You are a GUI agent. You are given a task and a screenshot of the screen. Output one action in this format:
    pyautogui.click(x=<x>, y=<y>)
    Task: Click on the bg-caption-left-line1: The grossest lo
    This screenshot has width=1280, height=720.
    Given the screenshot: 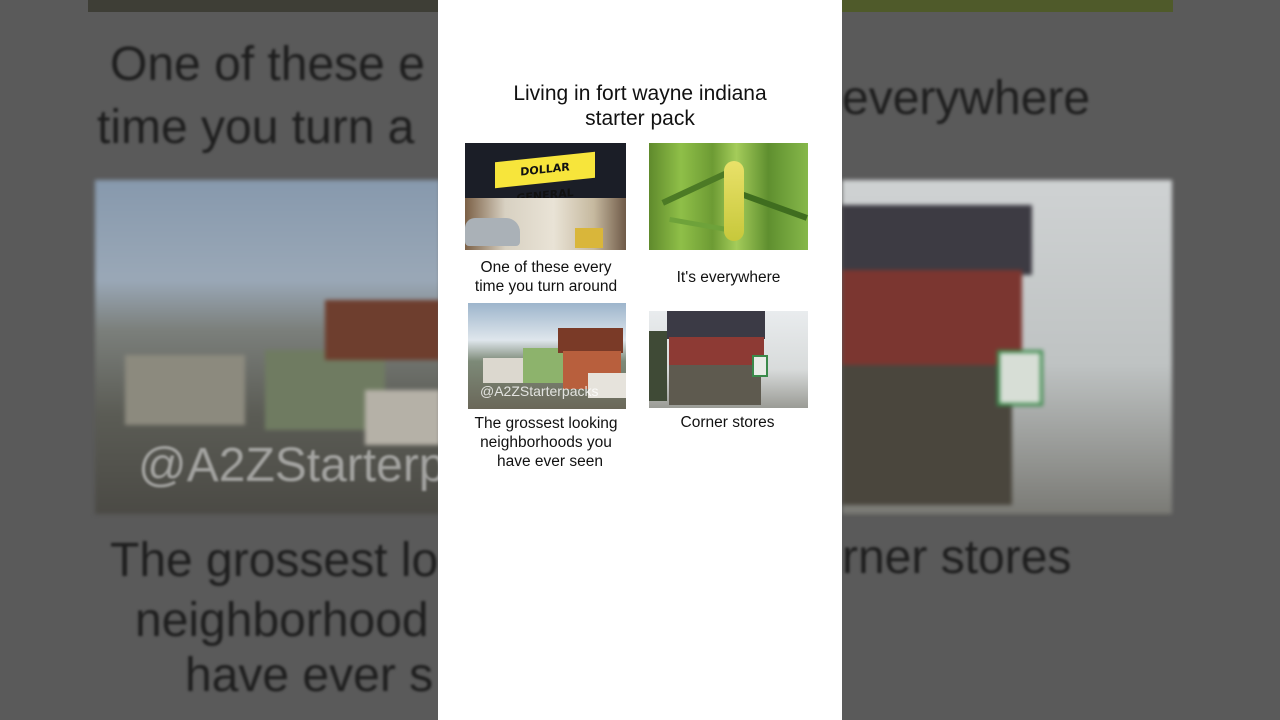 What is the action you would take?
    pyautogui.click(x=274, y=560)
    